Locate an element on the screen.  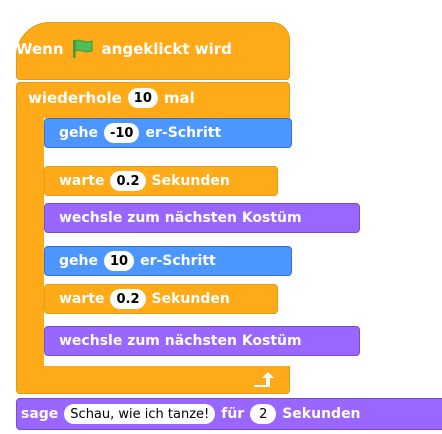
repeat-arrow-icon is located at coordinates (264, 379).